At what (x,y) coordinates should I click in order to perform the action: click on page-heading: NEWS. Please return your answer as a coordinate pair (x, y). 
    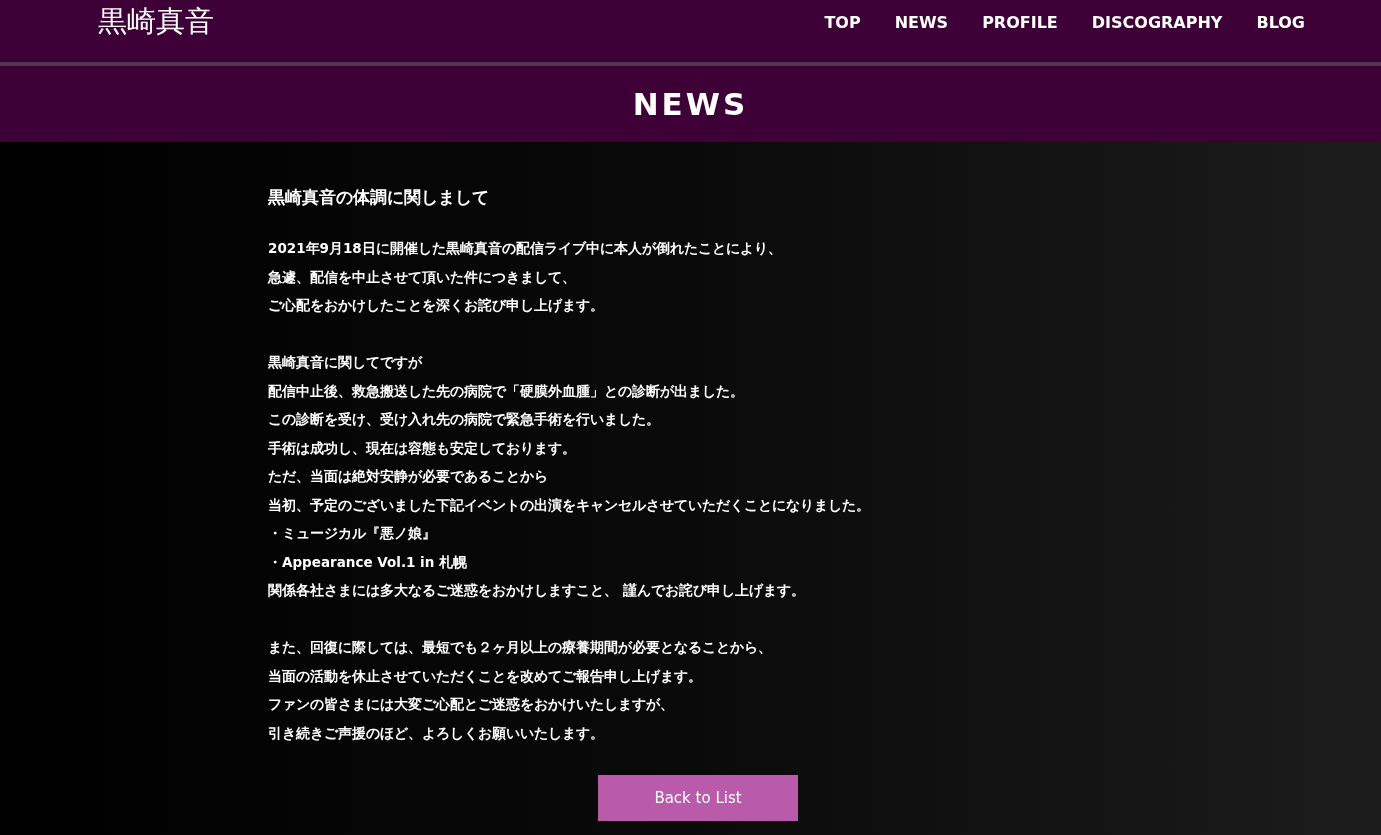
    Looking at the image, I should click on (690, 104).